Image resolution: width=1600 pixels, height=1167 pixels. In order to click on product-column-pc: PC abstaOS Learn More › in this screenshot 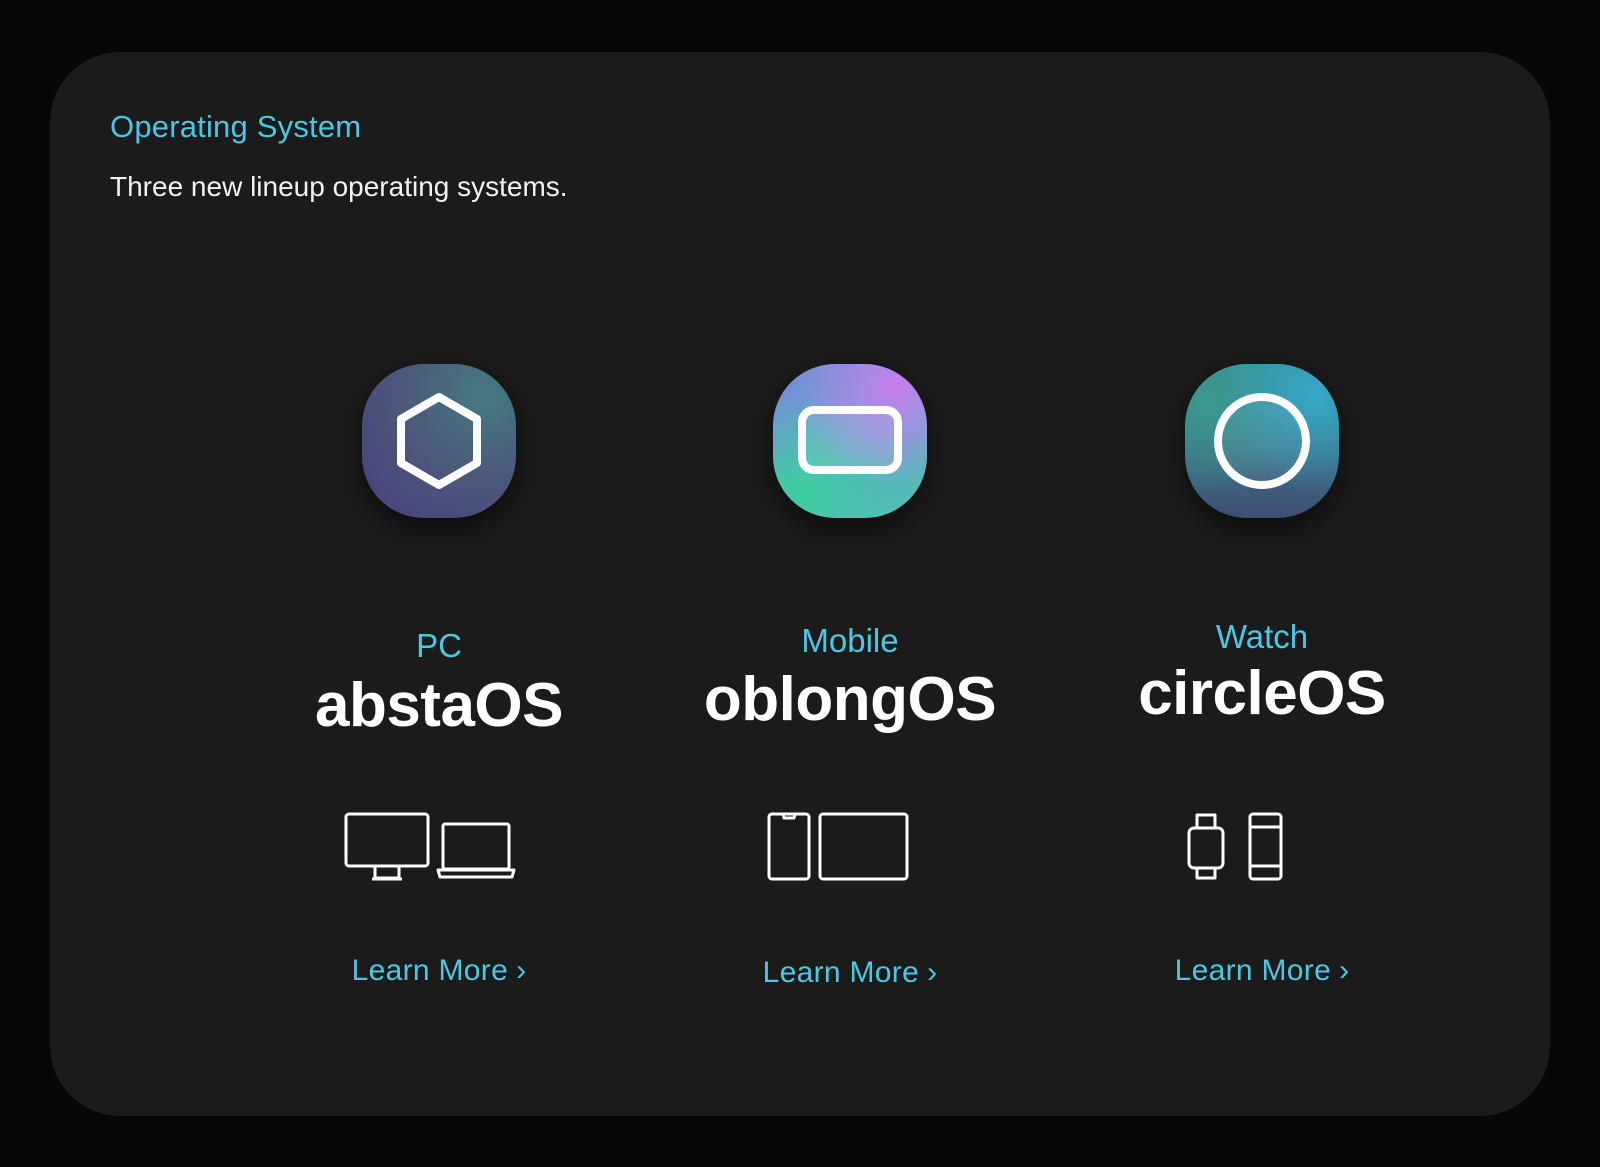, I will do `click(439, 675)`.